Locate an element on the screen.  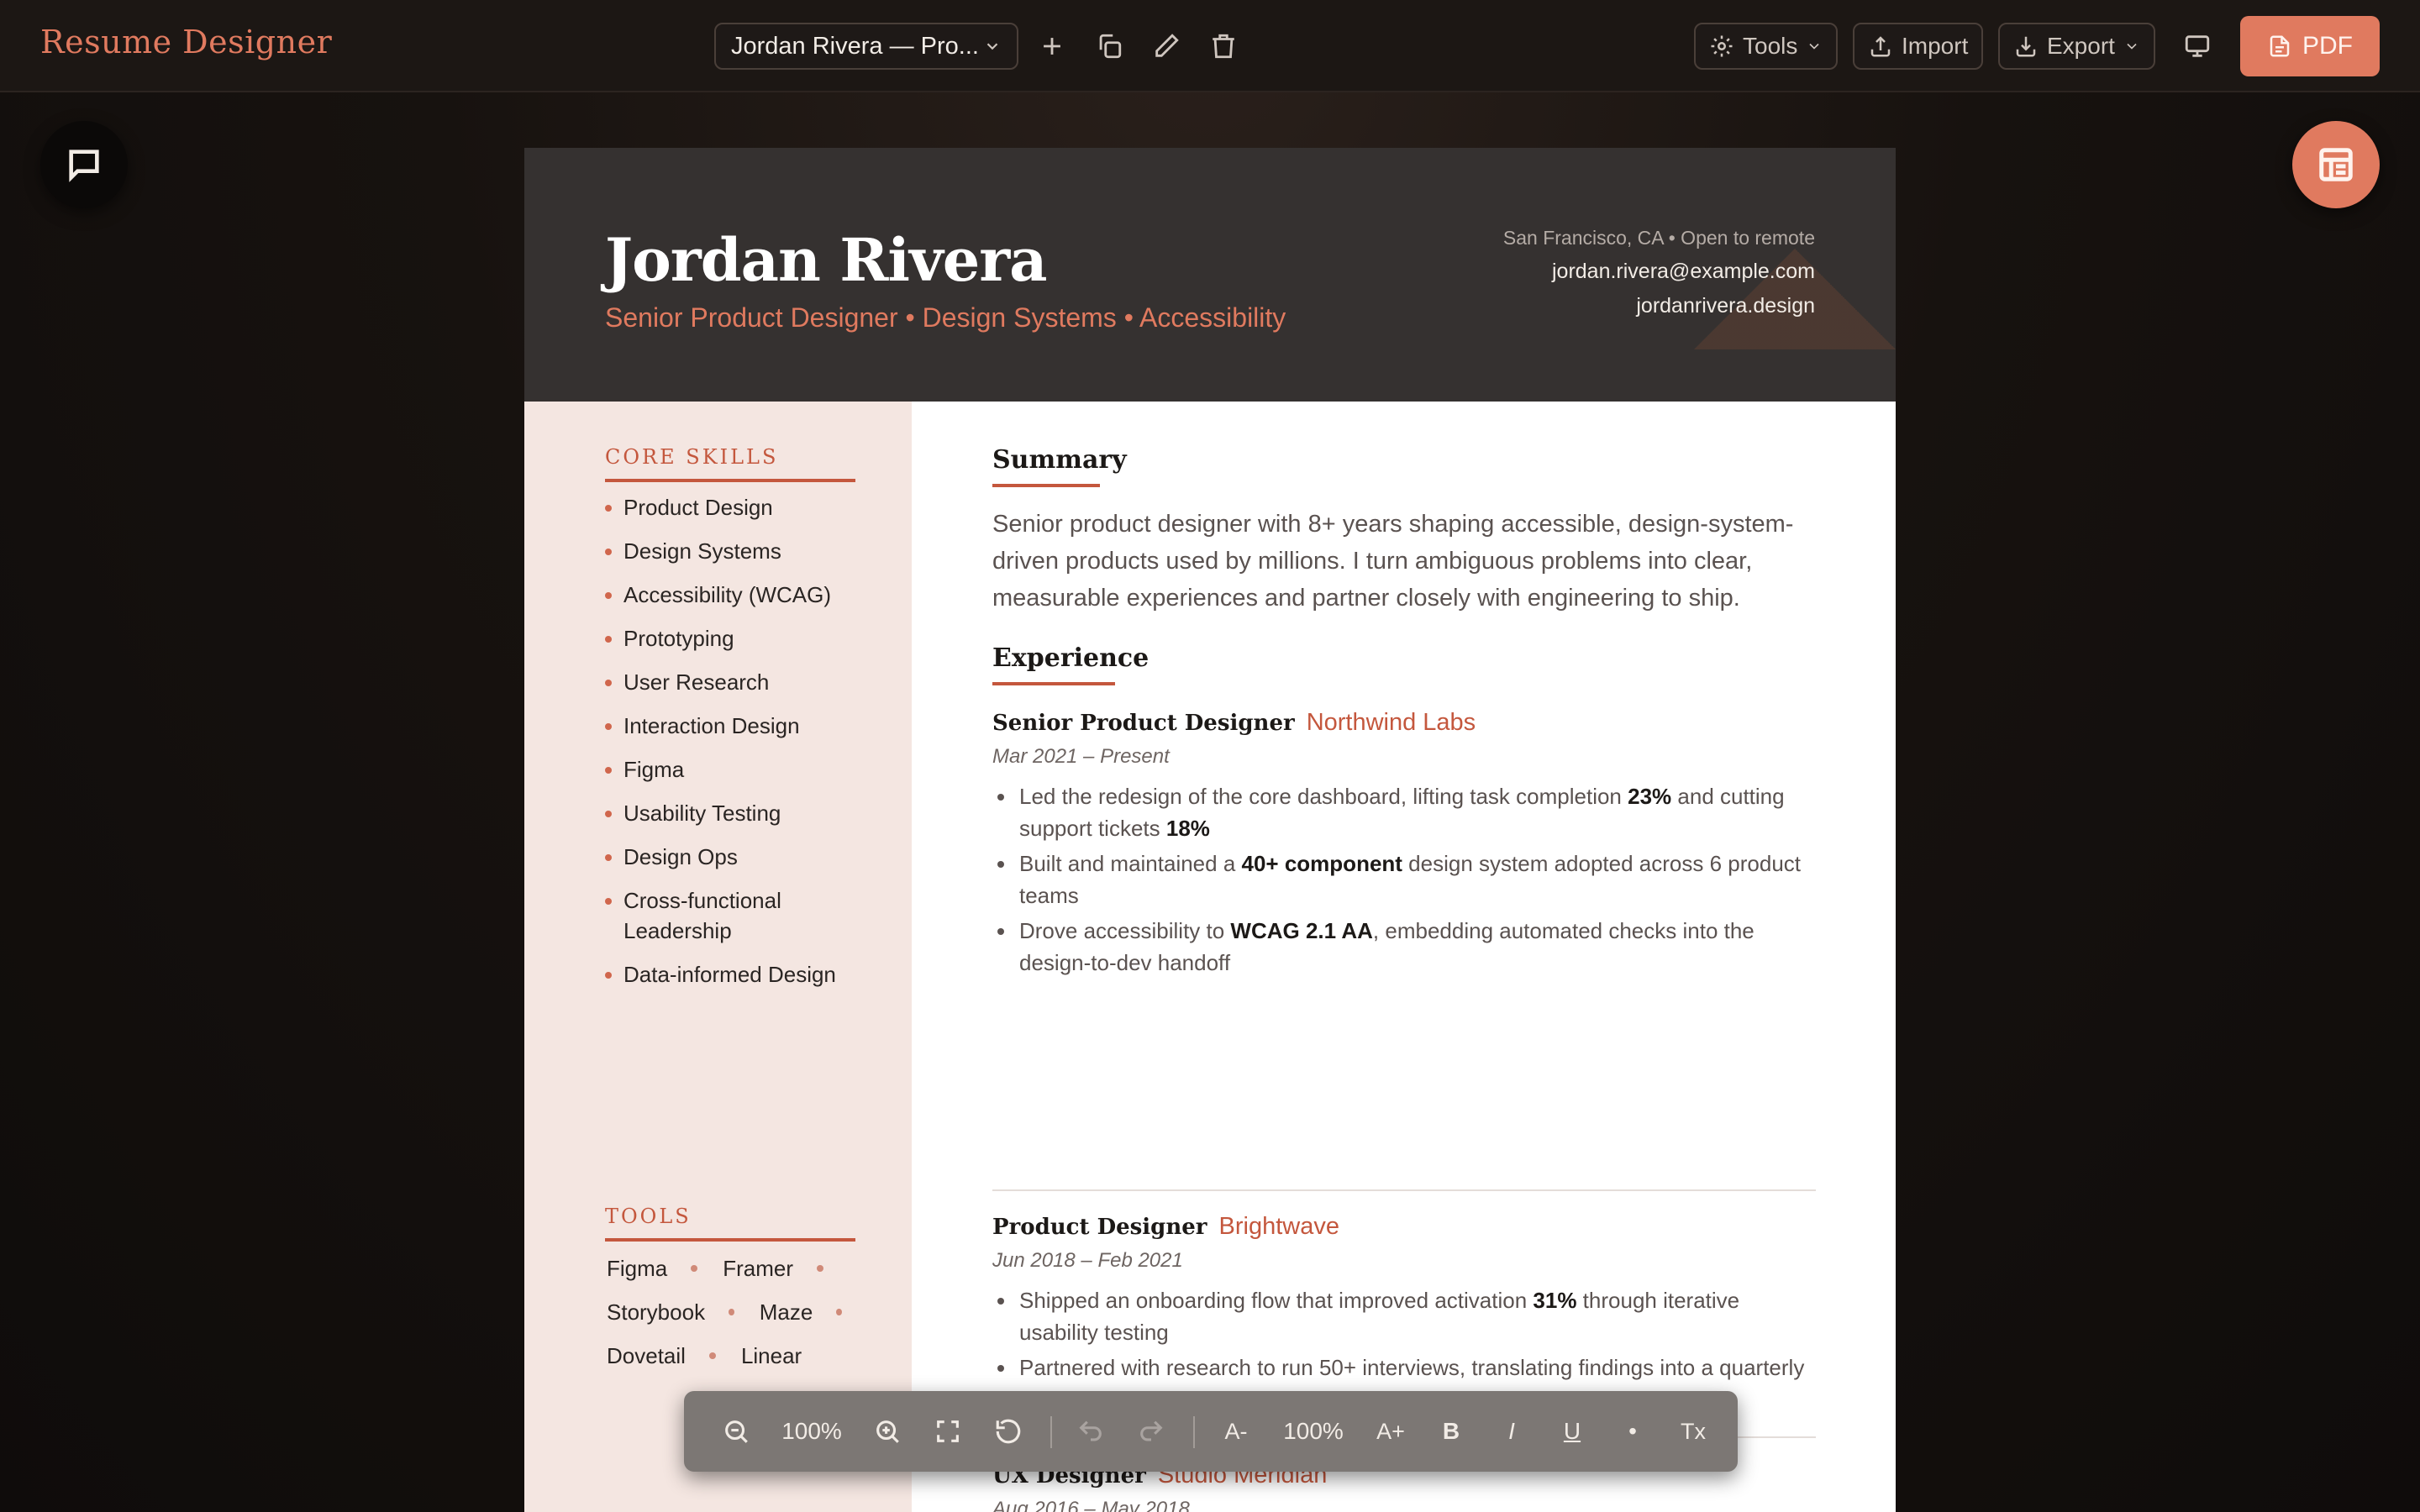
gear-icon is located at coordinates (1722, 46).